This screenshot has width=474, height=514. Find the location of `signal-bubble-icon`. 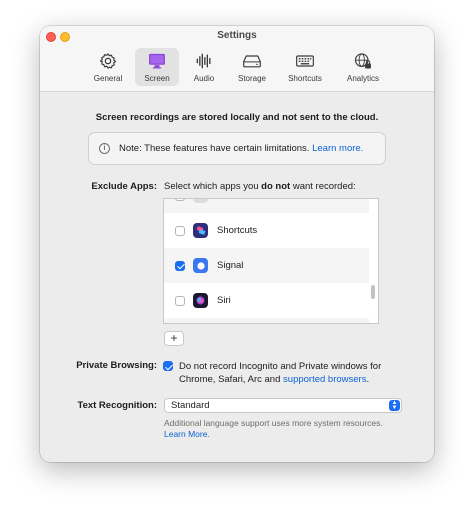

signal-bubble-icon is located at coordinates (200, 265).